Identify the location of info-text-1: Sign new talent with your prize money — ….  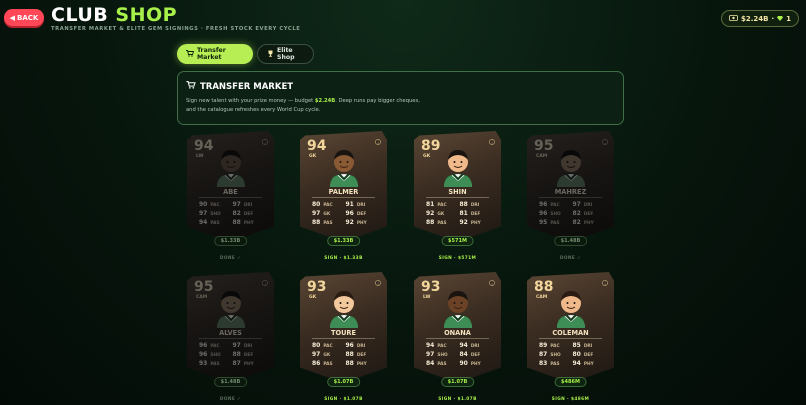
(250, 101).